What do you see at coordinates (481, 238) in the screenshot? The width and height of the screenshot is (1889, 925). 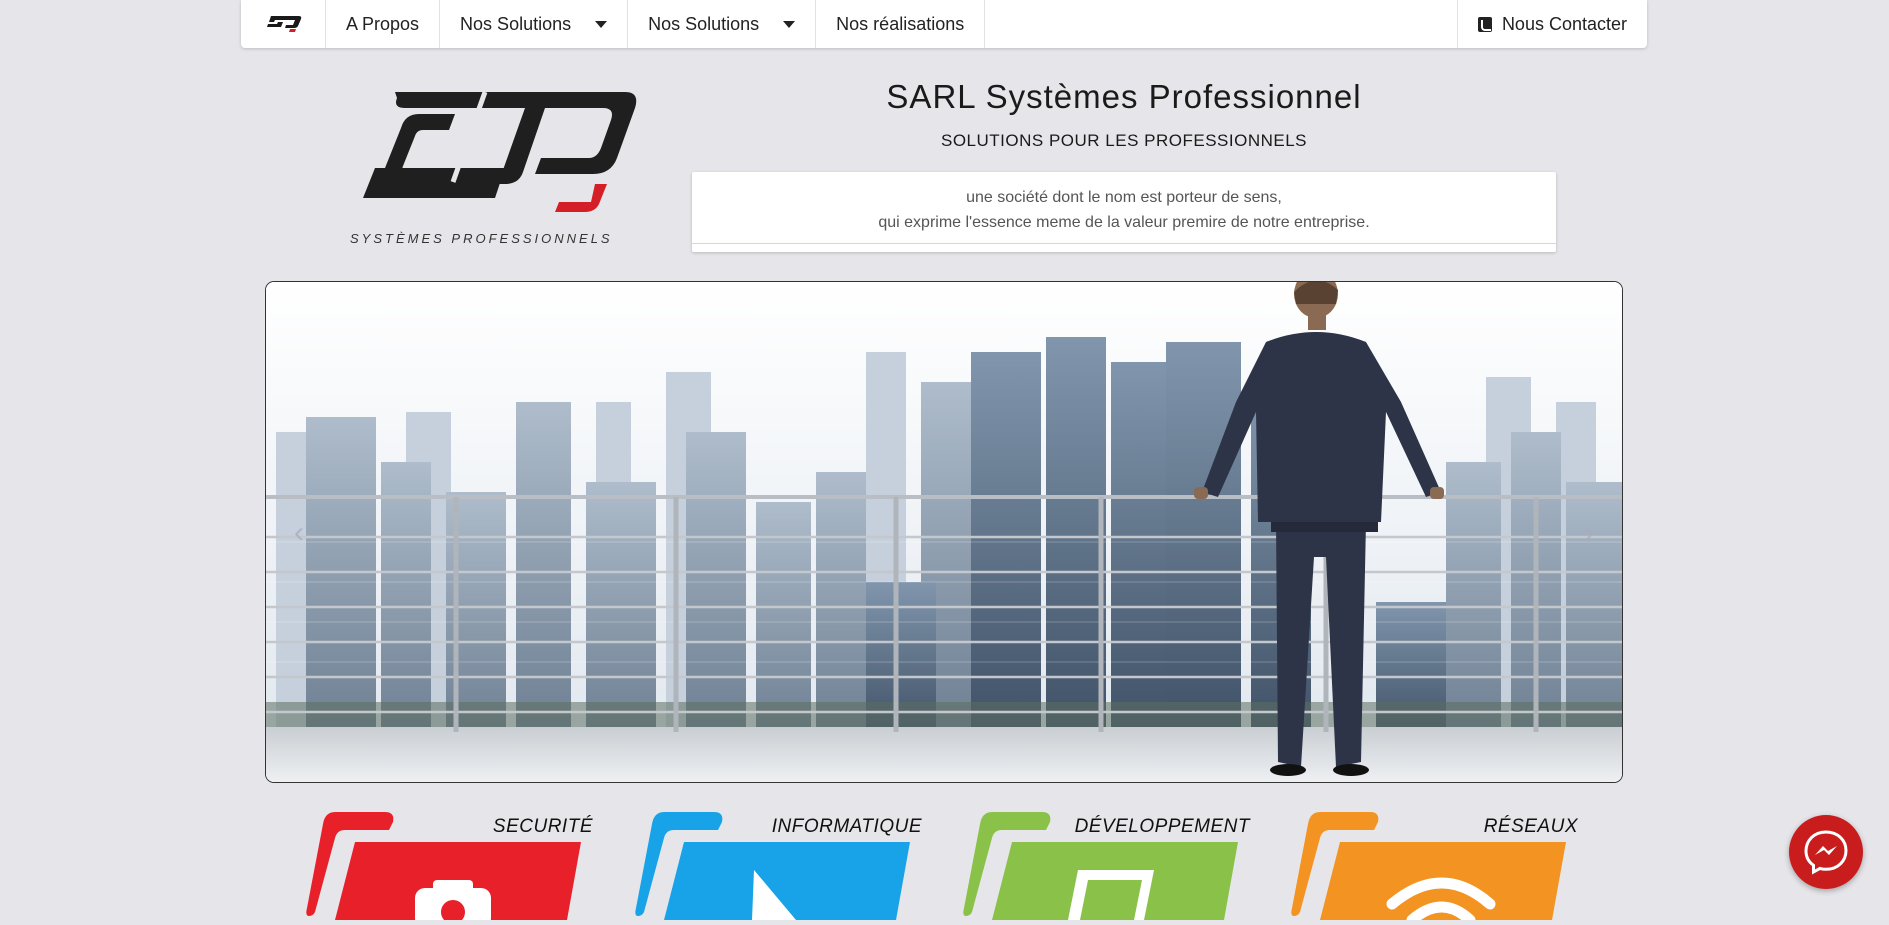 I see `logo-text: SYSTÈMES PROFESSIONNELS` at bounding box center [481, 238].